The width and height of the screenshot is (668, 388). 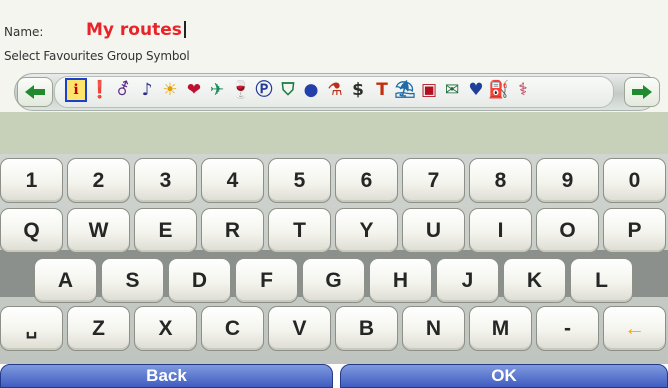 What do you see at coordinates (500, 180) in the screenshot?
I see `key-8: 8` at bounding box center [500, 180].